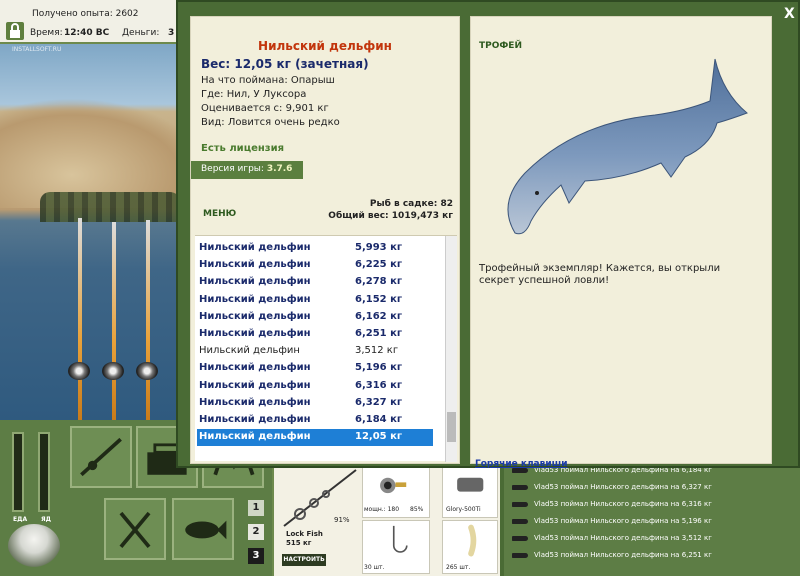  Describe the element at coordinates (256, 556) in the screenshot. I see `panel-button-3: 3` at that location.